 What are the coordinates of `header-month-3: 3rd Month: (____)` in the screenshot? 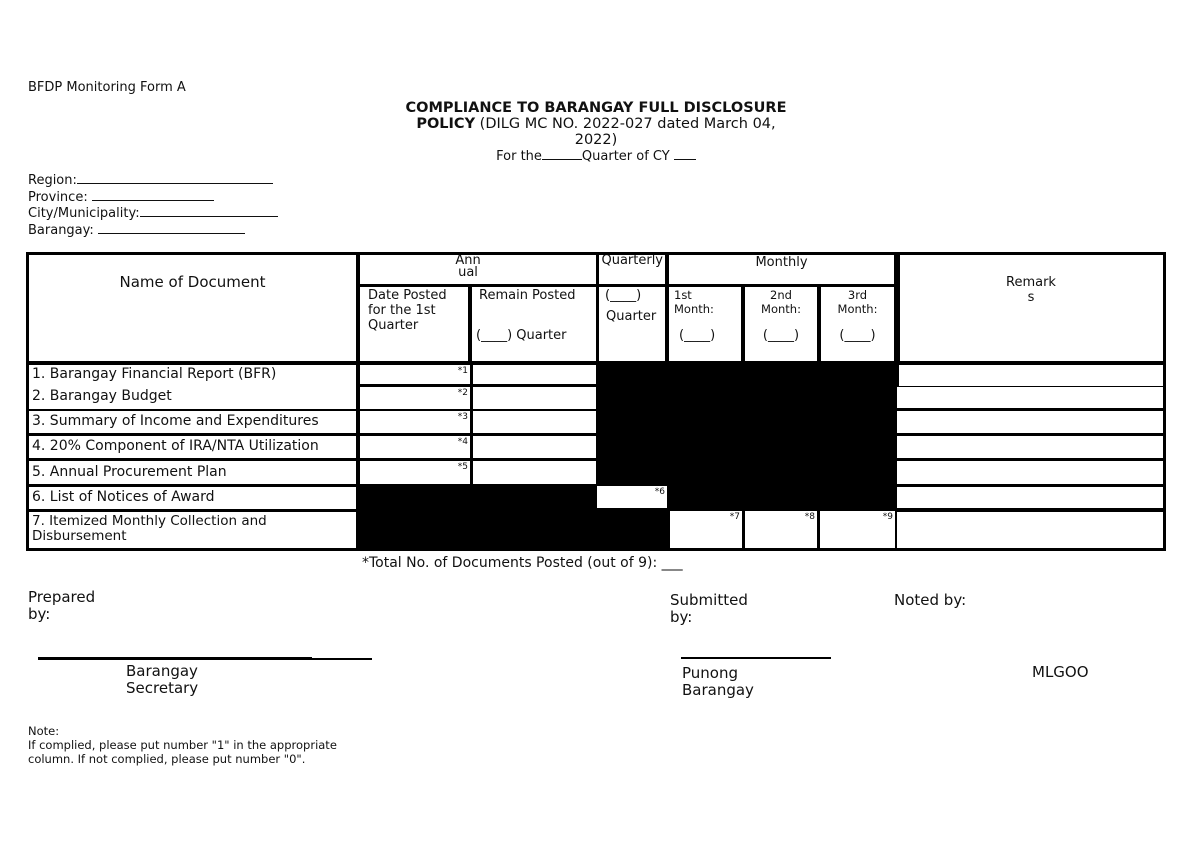 It's located at (857, 324).